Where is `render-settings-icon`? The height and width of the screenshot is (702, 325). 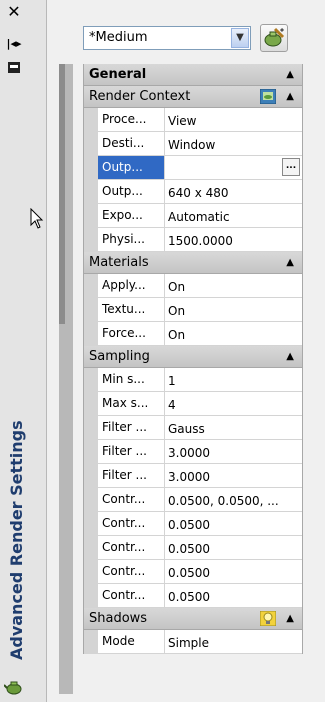
render-settings-icon is located at coordinates (274, 37).